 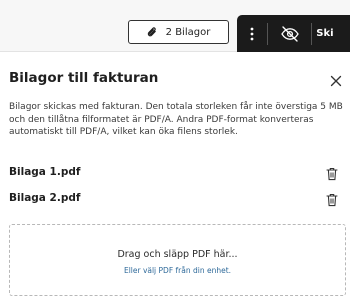 I want to click on dark-action-bar: Ski, so click(x=293, y=33).